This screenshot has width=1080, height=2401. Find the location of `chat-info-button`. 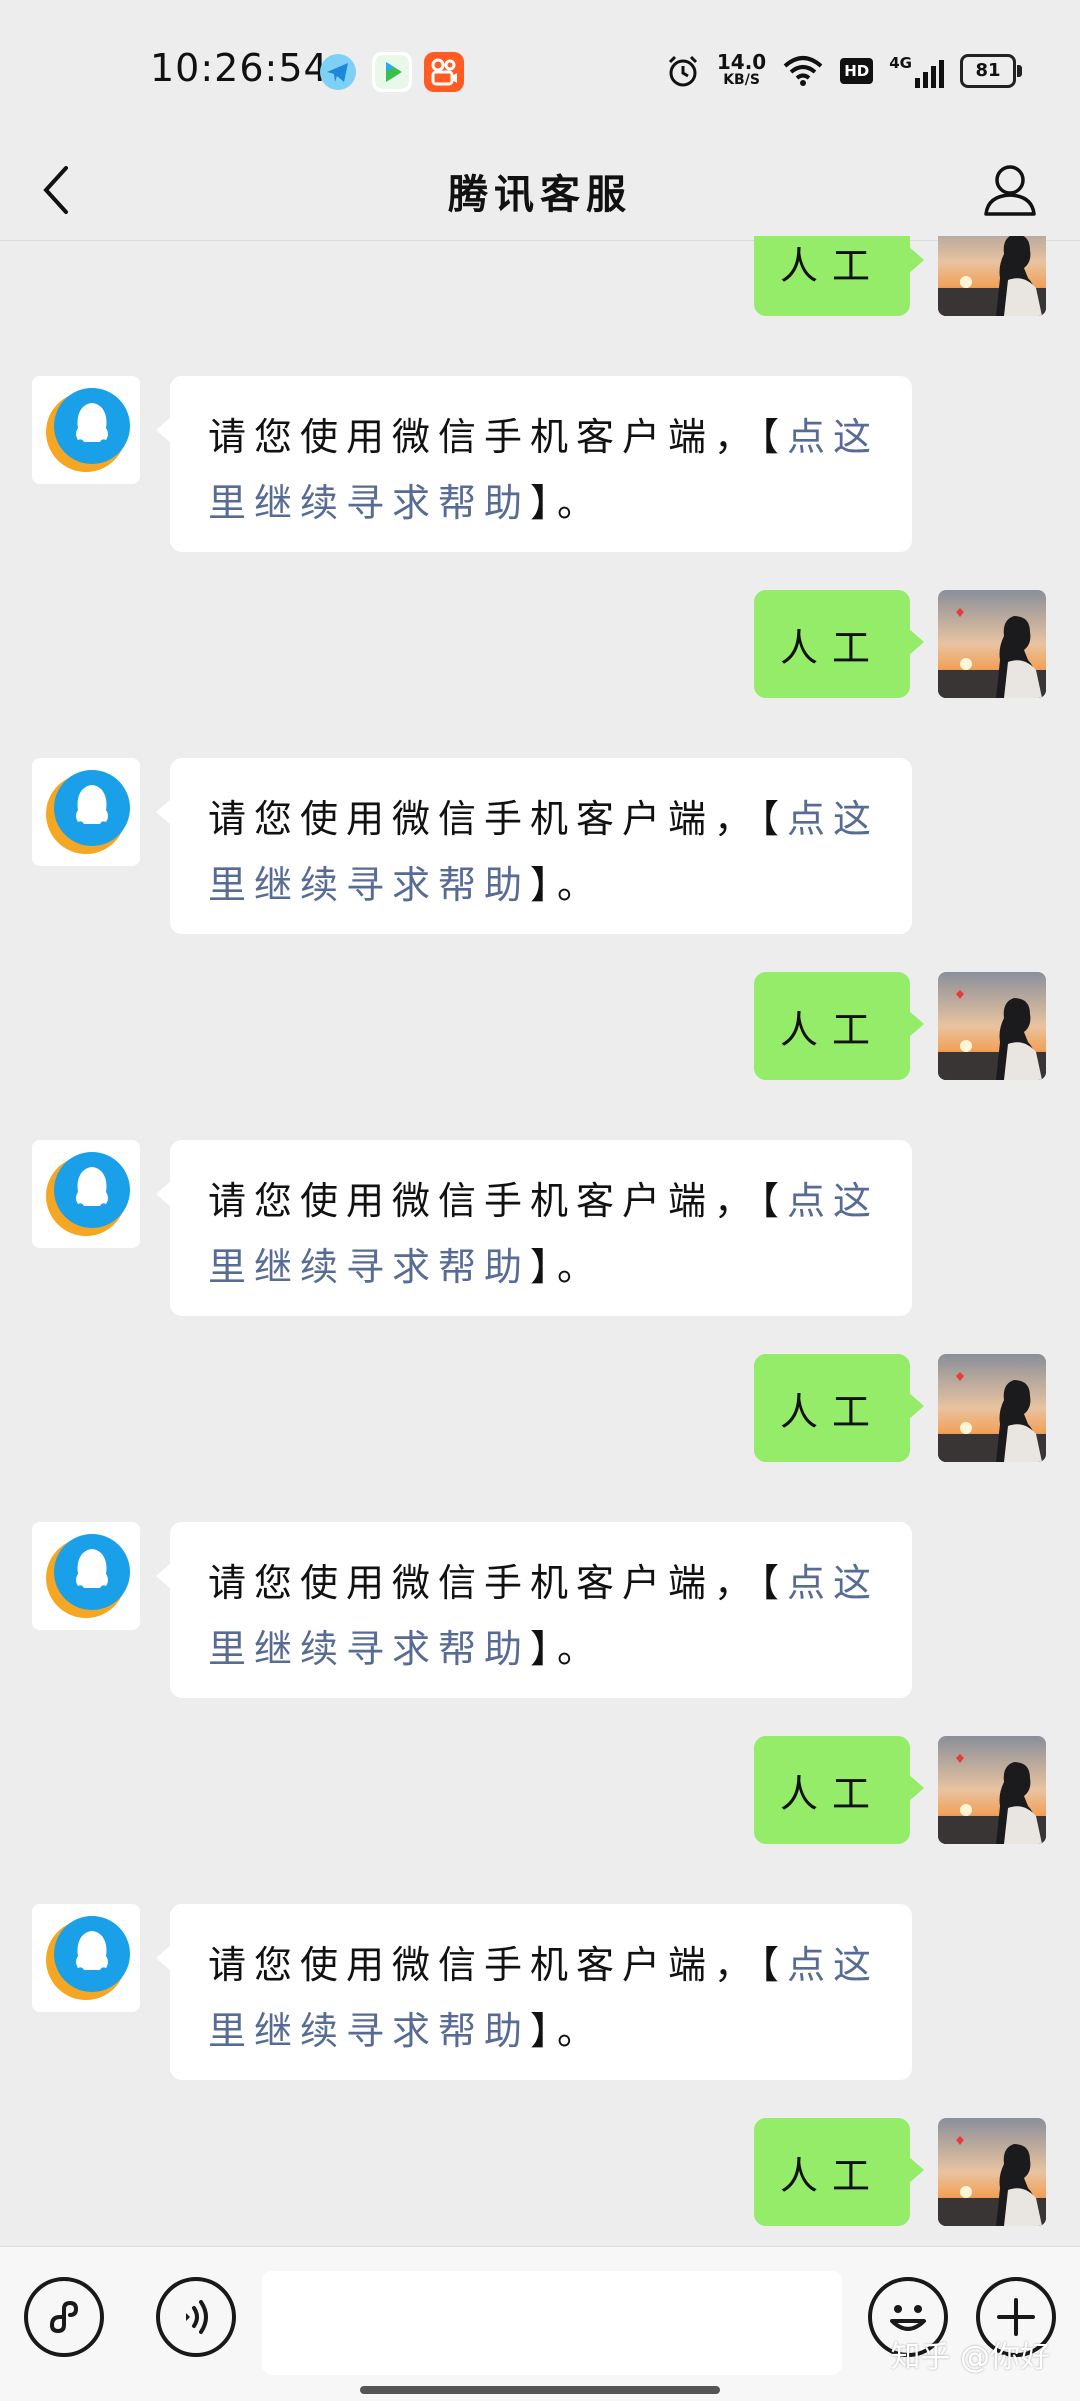

chat-info-button is located at coordinates (1010, 190).